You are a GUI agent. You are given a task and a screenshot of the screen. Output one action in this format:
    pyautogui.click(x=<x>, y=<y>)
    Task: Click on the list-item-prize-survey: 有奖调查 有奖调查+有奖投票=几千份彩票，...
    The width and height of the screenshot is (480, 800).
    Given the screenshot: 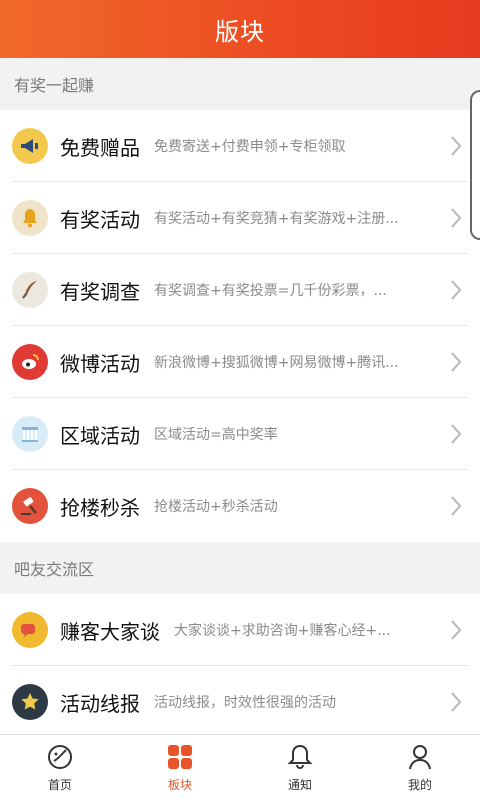 What is the action you would take?
    pyautogui.click(x=240, y=290)
    